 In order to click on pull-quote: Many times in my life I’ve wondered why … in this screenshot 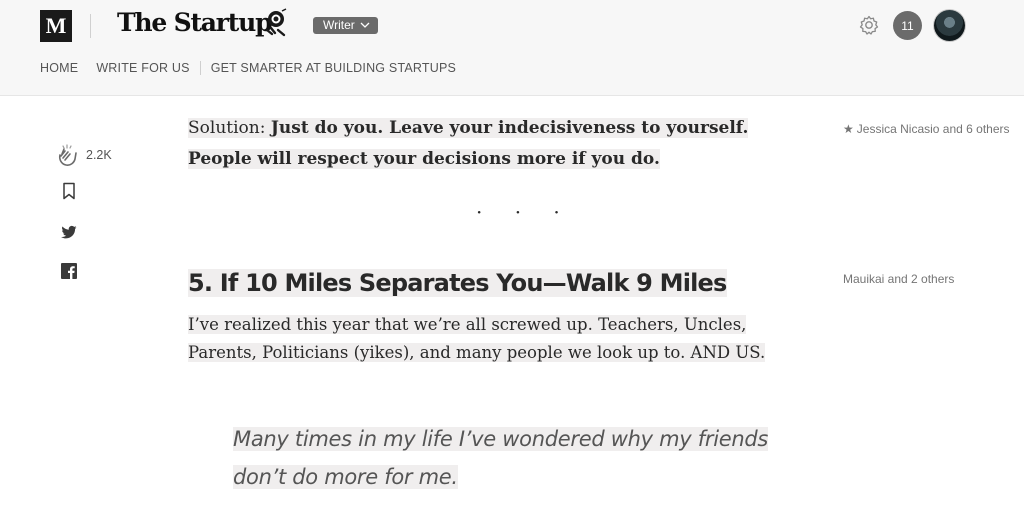, I will do `click(523, 458)`.